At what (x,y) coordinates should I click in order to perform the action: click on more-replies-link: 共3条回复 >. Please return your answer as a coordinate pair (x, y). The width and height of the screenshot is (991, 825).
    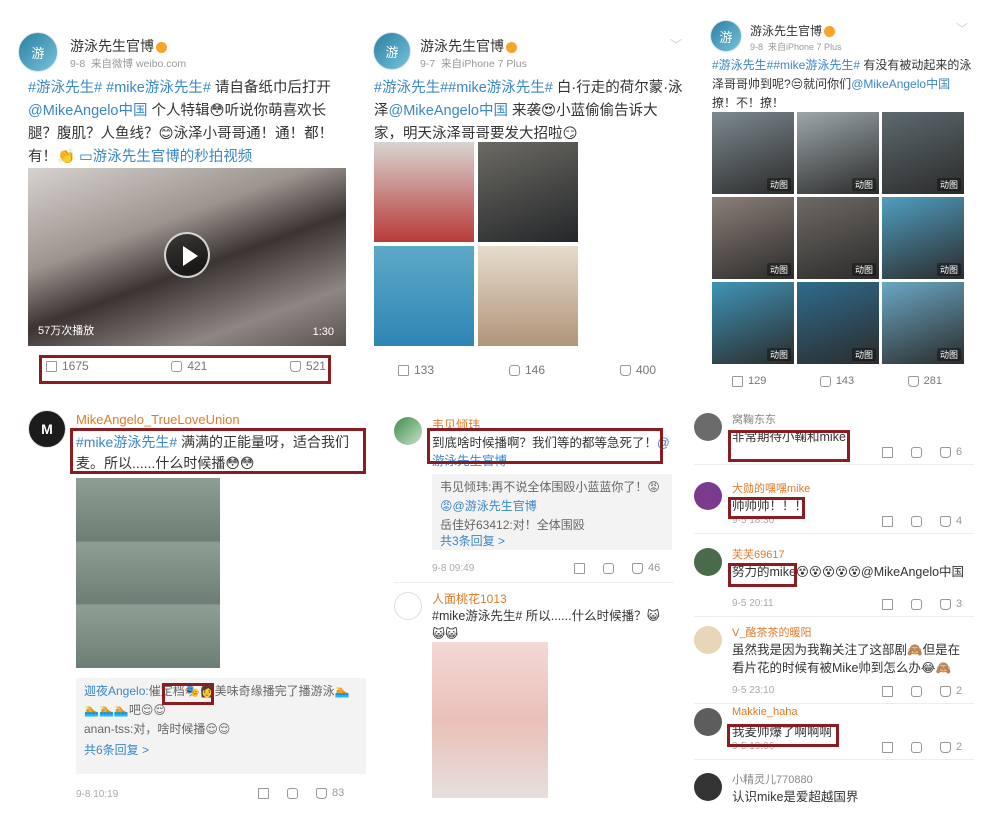
    Looking at the image, I should click on (472, 540).